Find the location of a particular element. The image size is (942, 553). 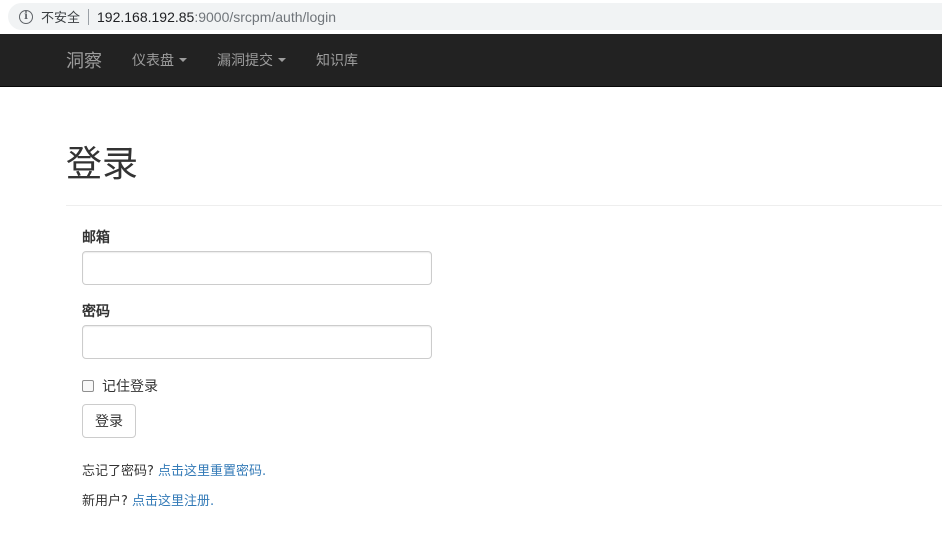

nav-item-dashboard: 仪表盘 is located at coordinates (159, 60).